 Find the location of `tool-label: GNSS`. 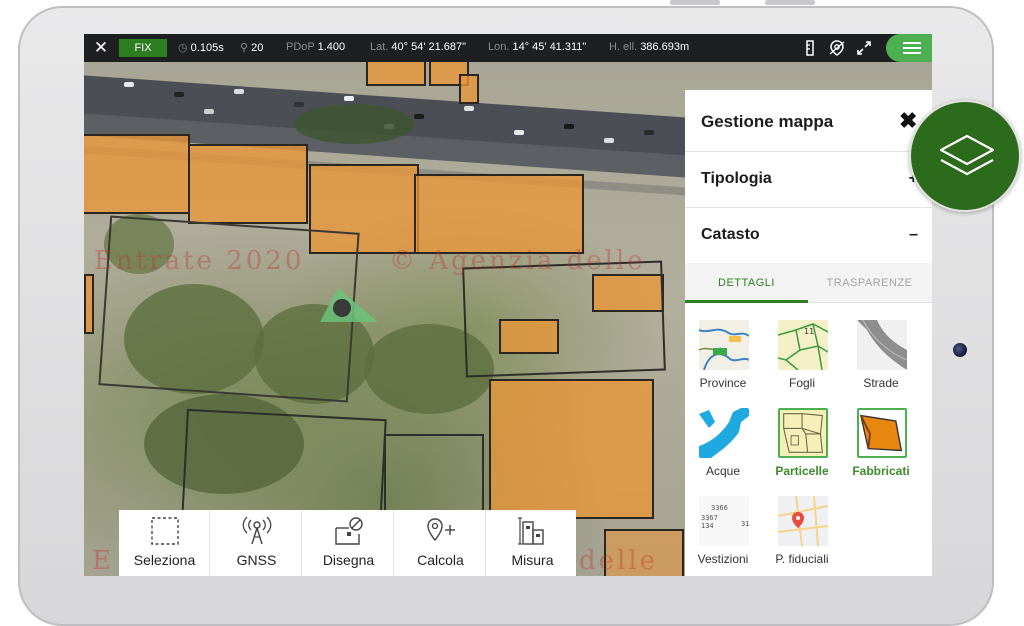

tool-label: GNSS is located at coordinates (256, 560).